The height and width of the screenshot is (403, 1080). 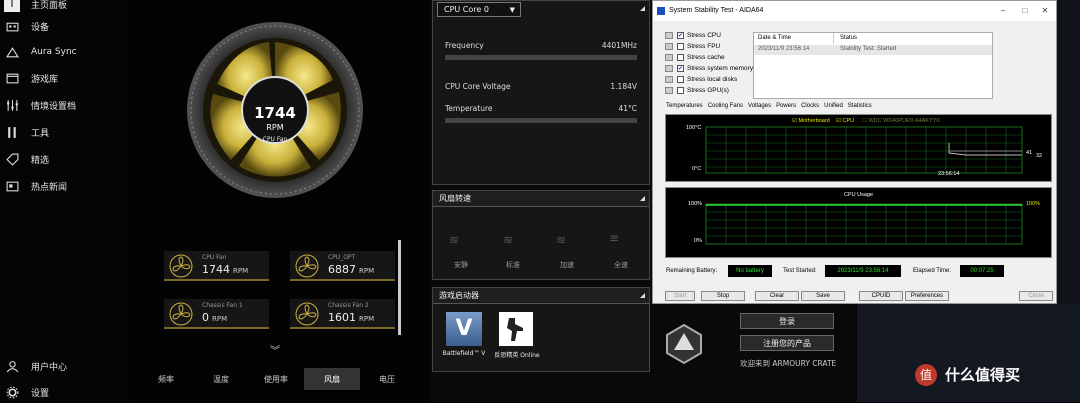 I want to click on main-fan-rpm: 1744, so click(x=275, y=113).